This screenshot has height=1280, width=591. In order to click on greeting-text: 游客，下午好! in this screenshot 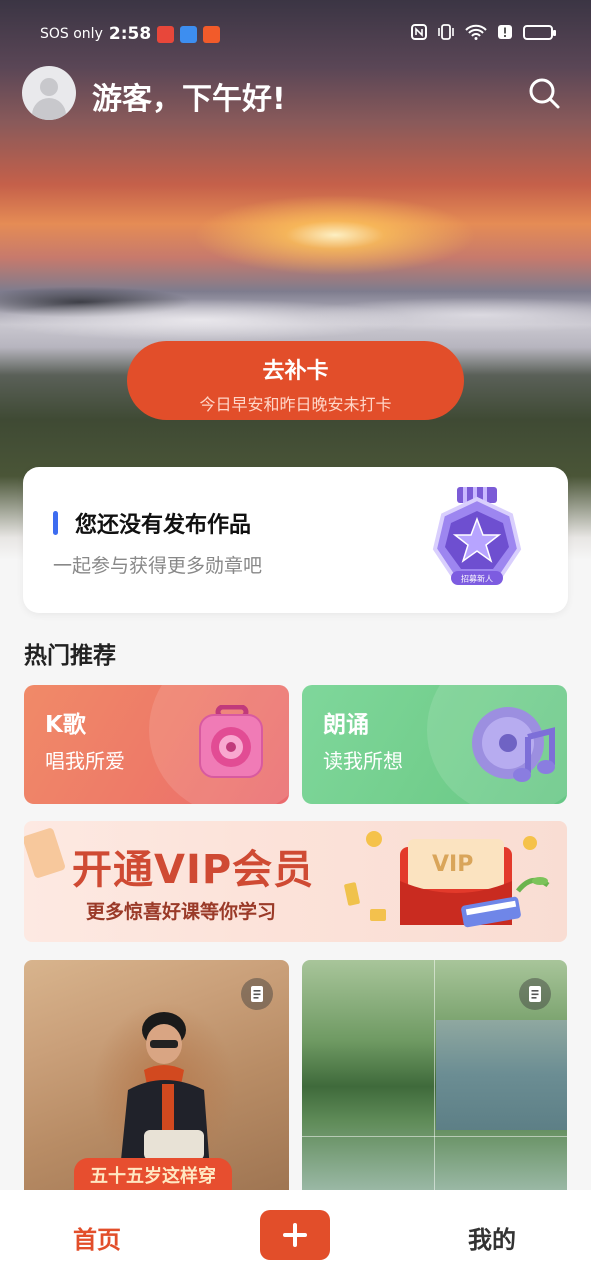, I will do `click(189, 99)`.